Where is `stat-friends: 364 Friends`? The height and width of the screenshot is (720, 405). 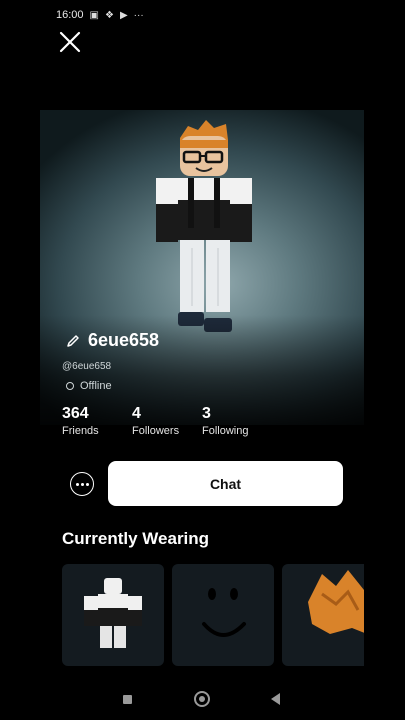 stat-friends: 364 Friends is located at coordinates (80, 421).